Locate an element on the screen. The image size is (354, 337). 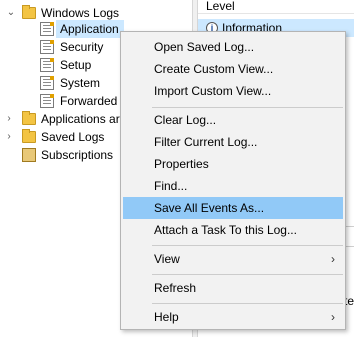
tree-node-label: Forwarded is located at coordinates (89, 101).